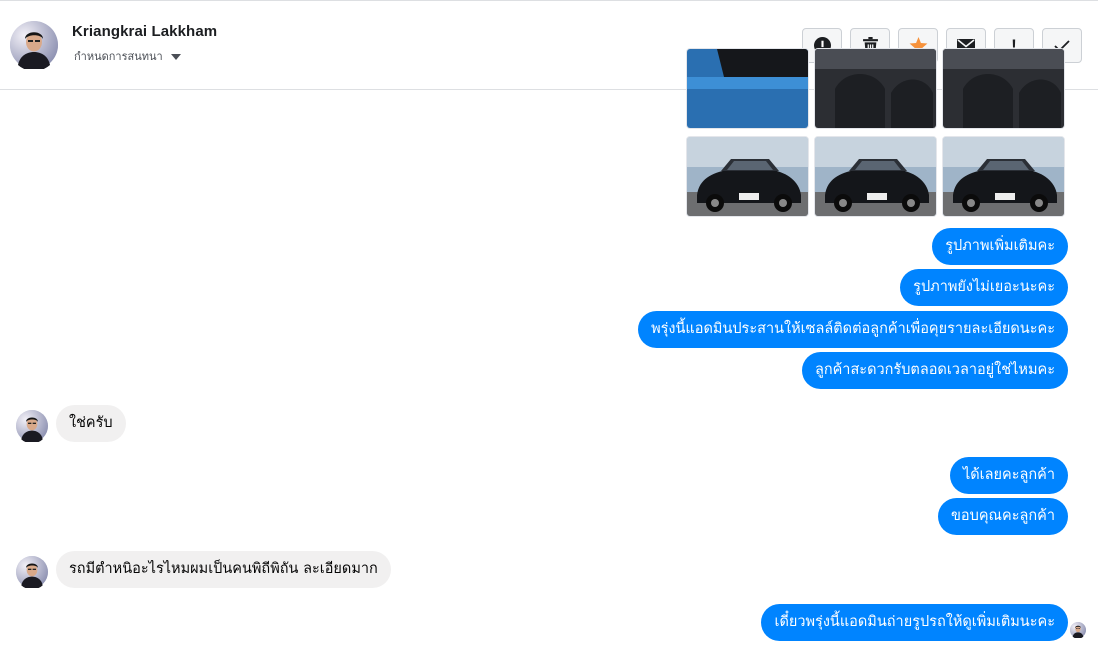 Image resolution: width=1098 pixels, height=666 pixels. I want to click on outgoing-message: ขอบคุณคะลูกค้า, so click(1003, 516).